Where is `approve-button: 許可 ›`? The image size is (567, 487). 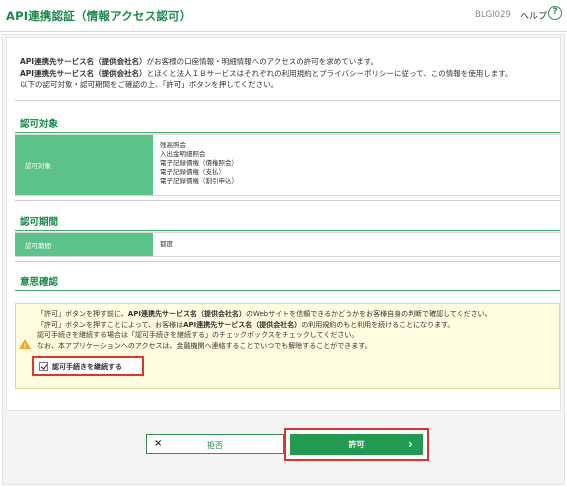
approve-button: 許可 › is located at coordinates (356, 444).